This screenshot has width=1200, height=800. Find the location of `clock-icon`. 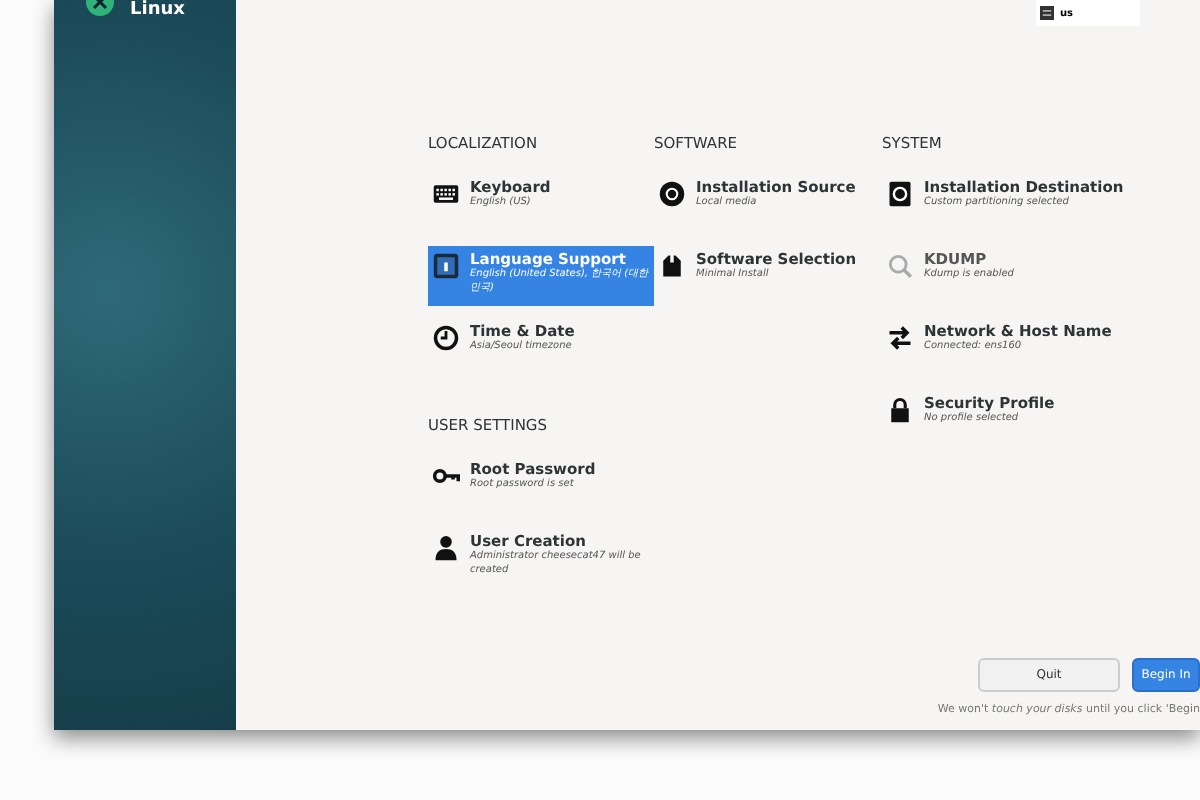

clock-icon is located at coordinates (446, 338).